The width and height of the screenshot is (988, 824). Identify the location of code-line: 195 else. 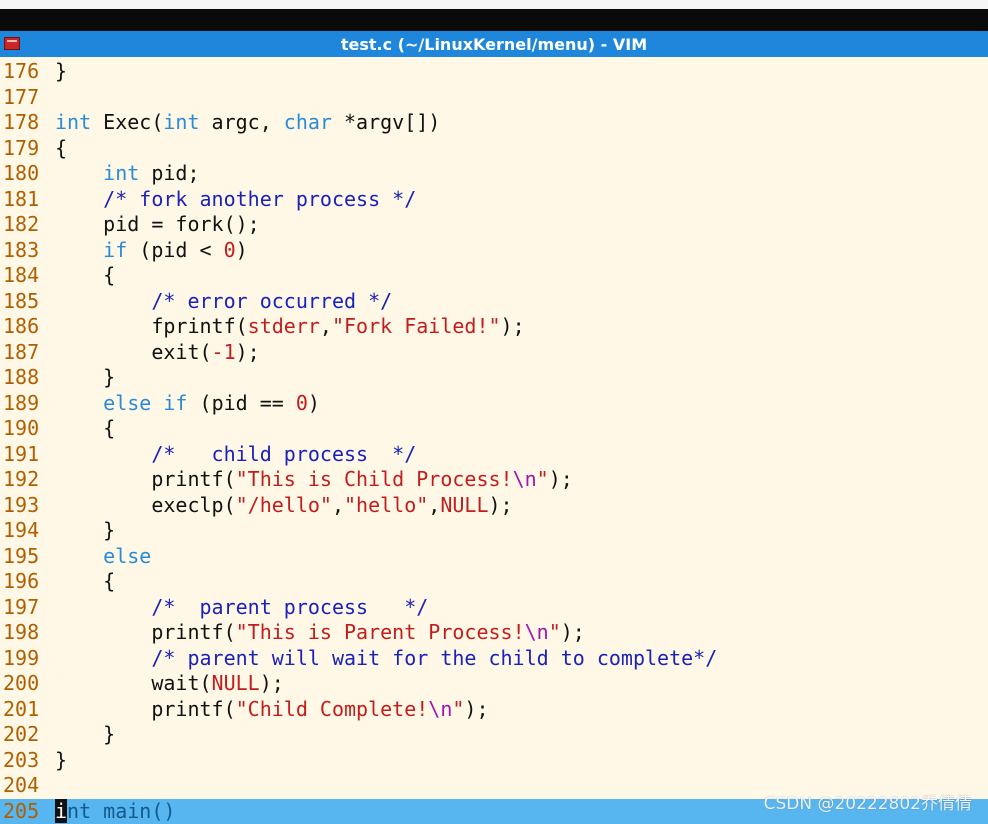
(494, 557).